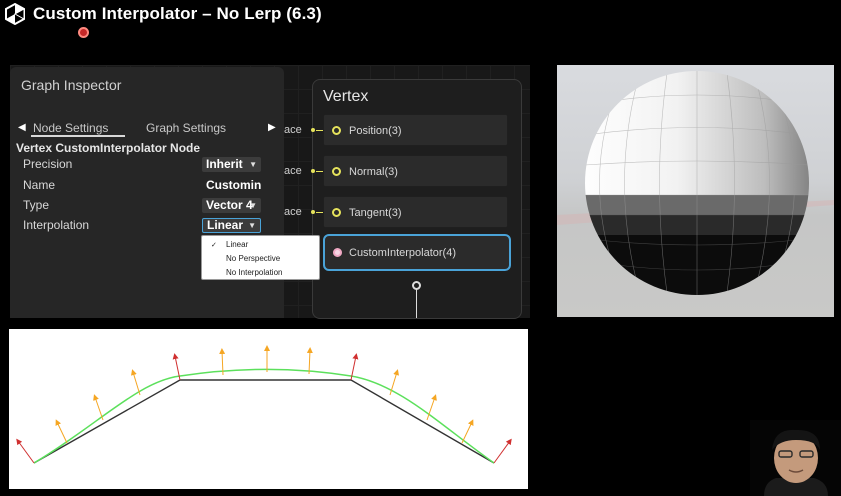 The height and width of the screenshot is (496, 841). I want to click on presenter-video, so click(795, 458).